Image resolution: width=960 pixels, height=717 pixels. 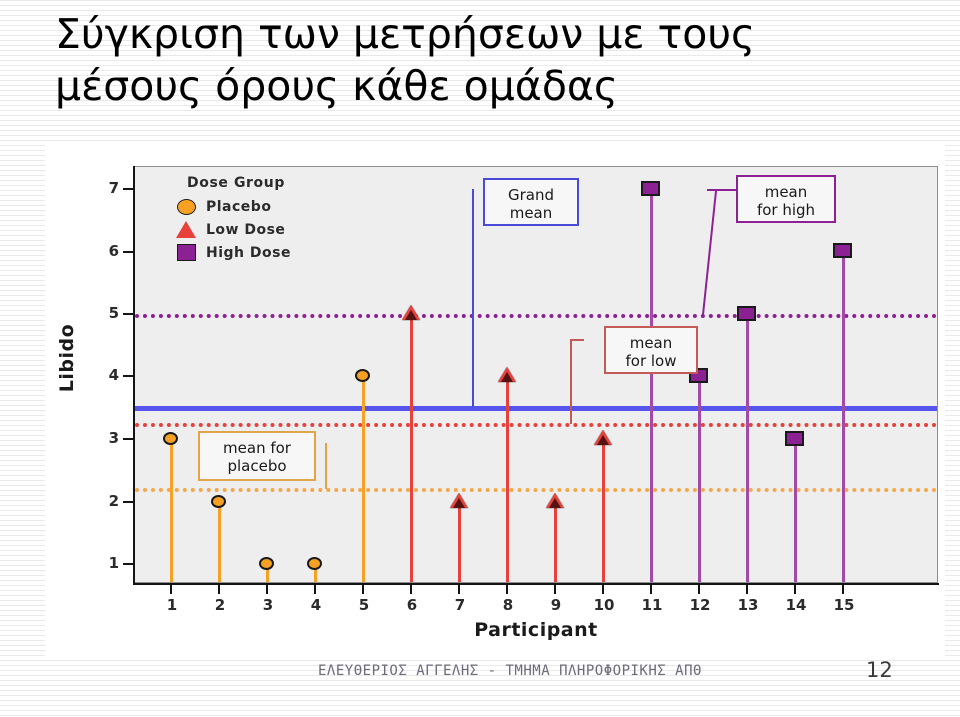 What do you see at coordinates (507, 479) in the screenshot?
I see `stem-p8` at bounding box center [507, 479].